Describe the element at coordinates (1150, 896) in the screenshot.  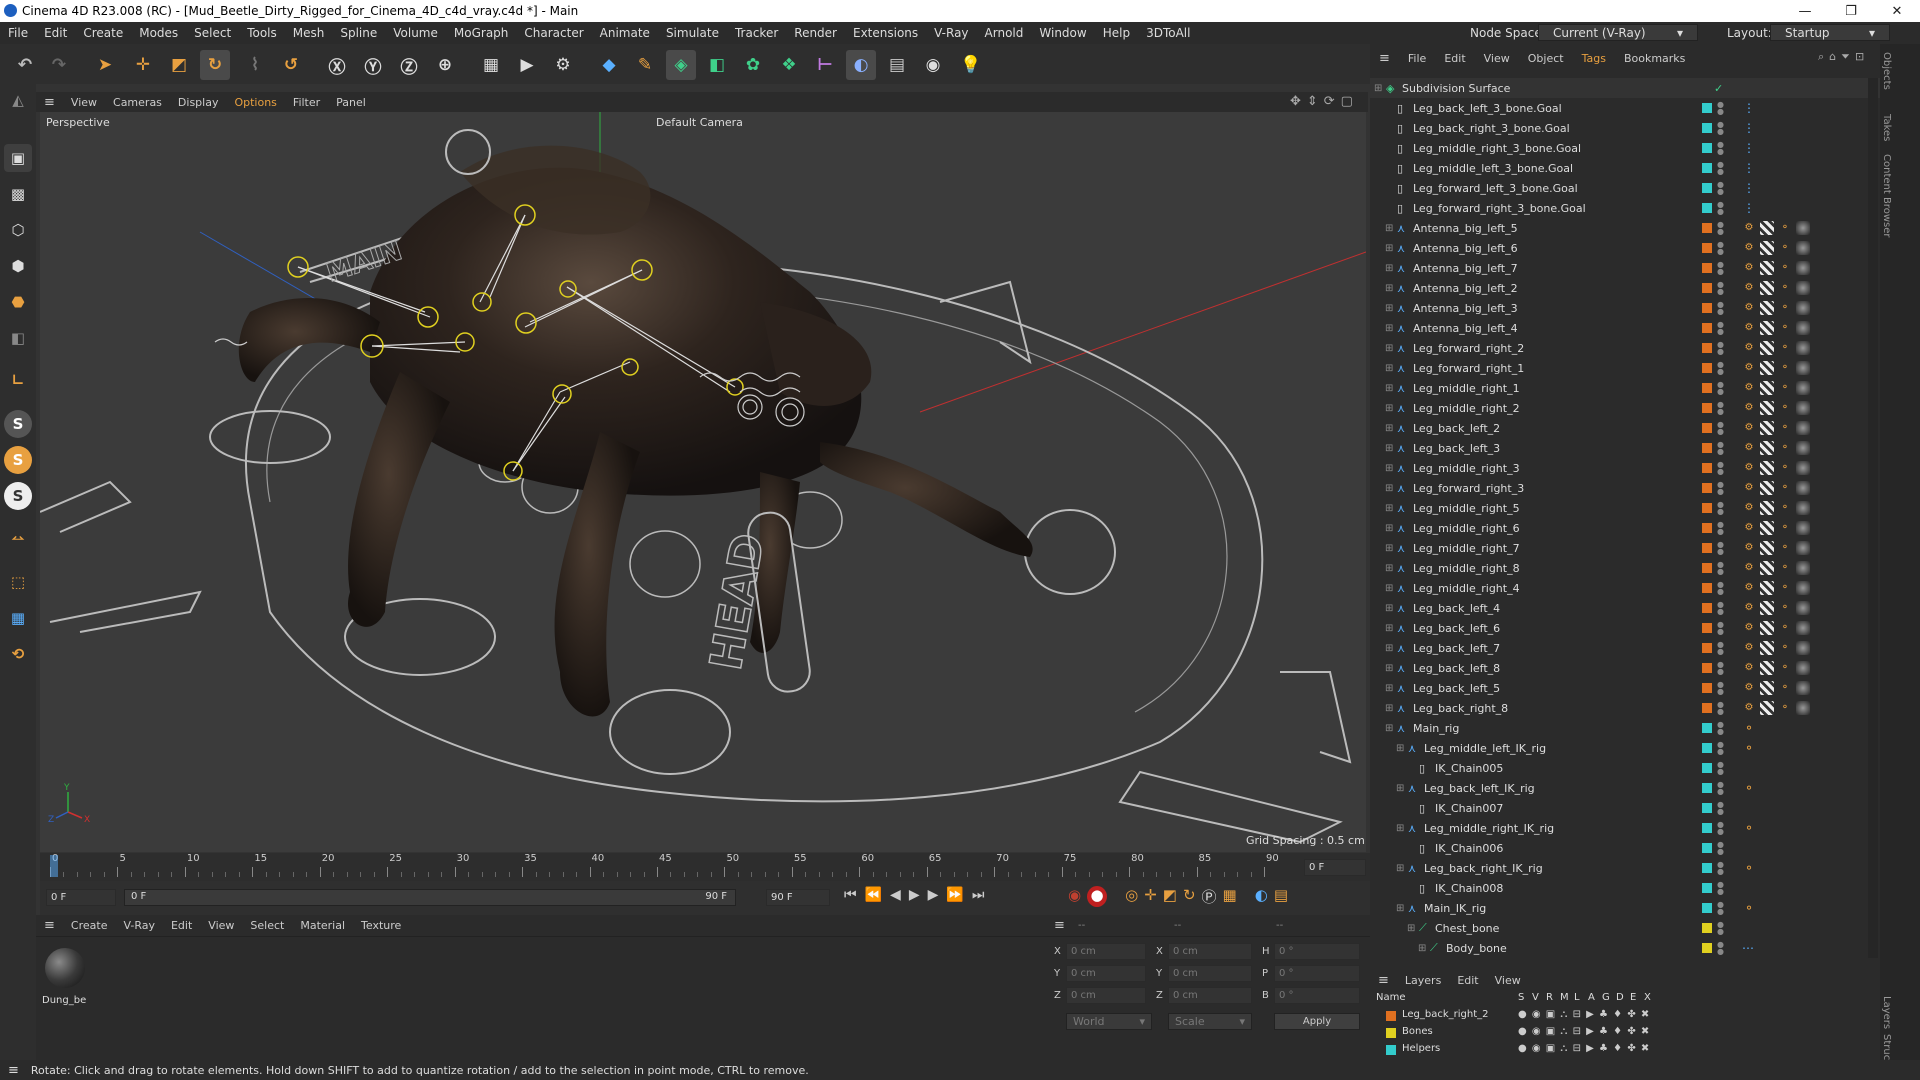
I see `key-position-icon: ✛` at that location.